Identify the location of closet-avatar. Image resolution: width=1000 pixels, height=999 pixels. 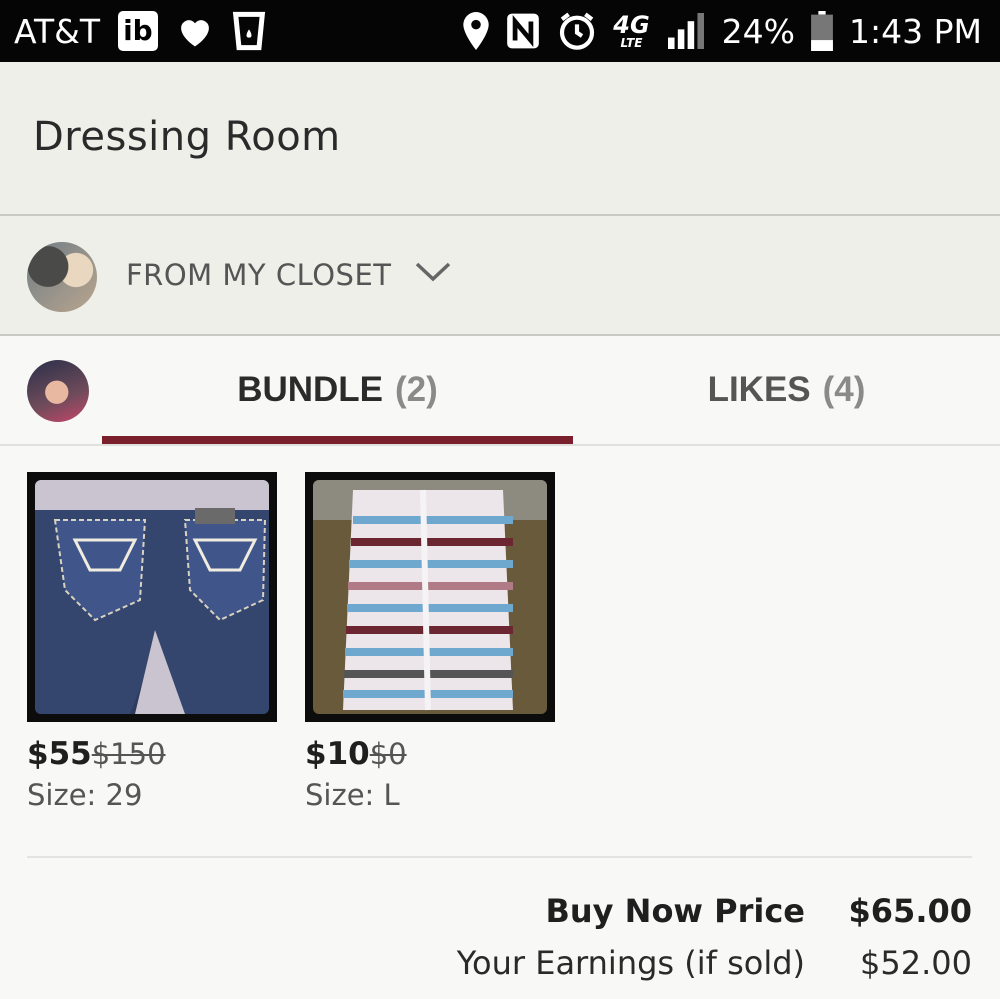
(62, 277).